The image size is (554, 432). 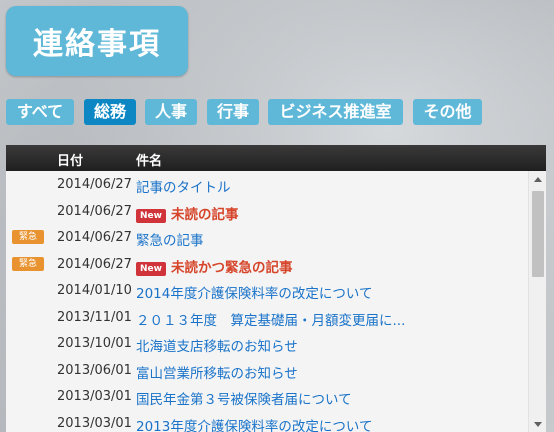 What do you see at coordinates (537, 301) in the screenshot?
I see `vertical-scrollbar` at bounding box center [537, 301].